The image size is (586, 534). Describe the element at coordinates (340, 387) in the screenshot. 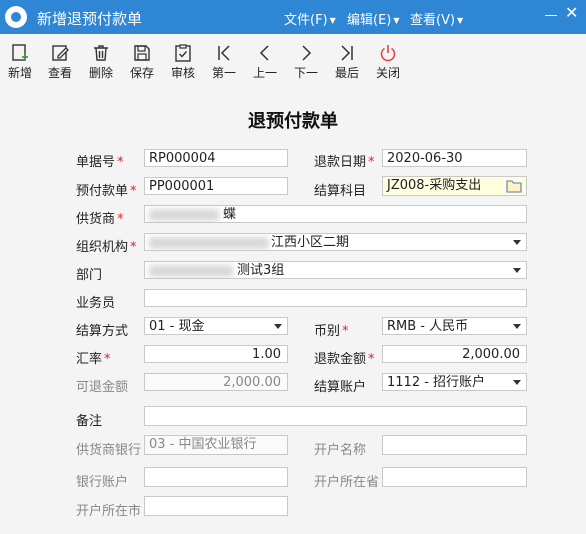

I see `settle-account-label: 结算账户` at that location.